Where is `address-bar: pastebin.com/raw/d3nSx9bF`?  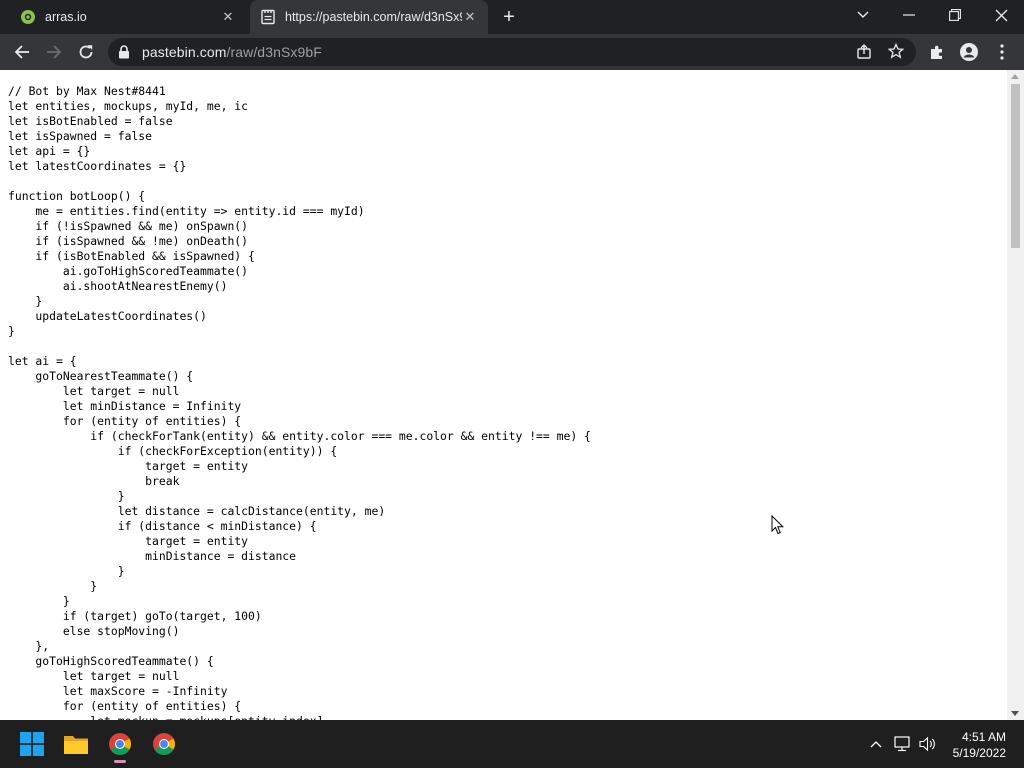 address-bar: pastebin.com/raw/d3nSx9bF is located at coordinates (512, 52).